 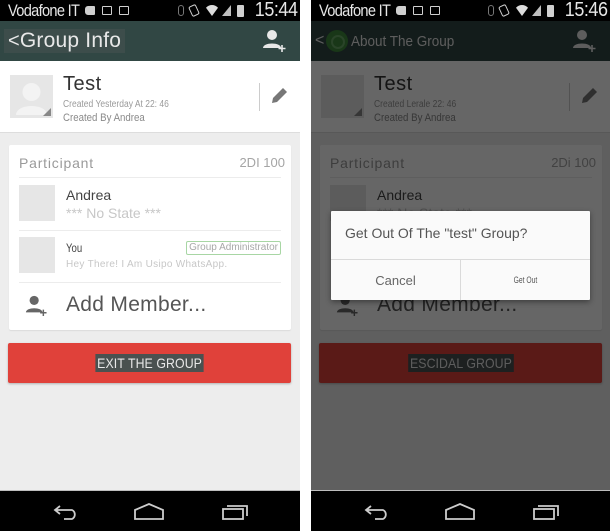 I want to click on add-person-icon, so click(x=36, y=305).